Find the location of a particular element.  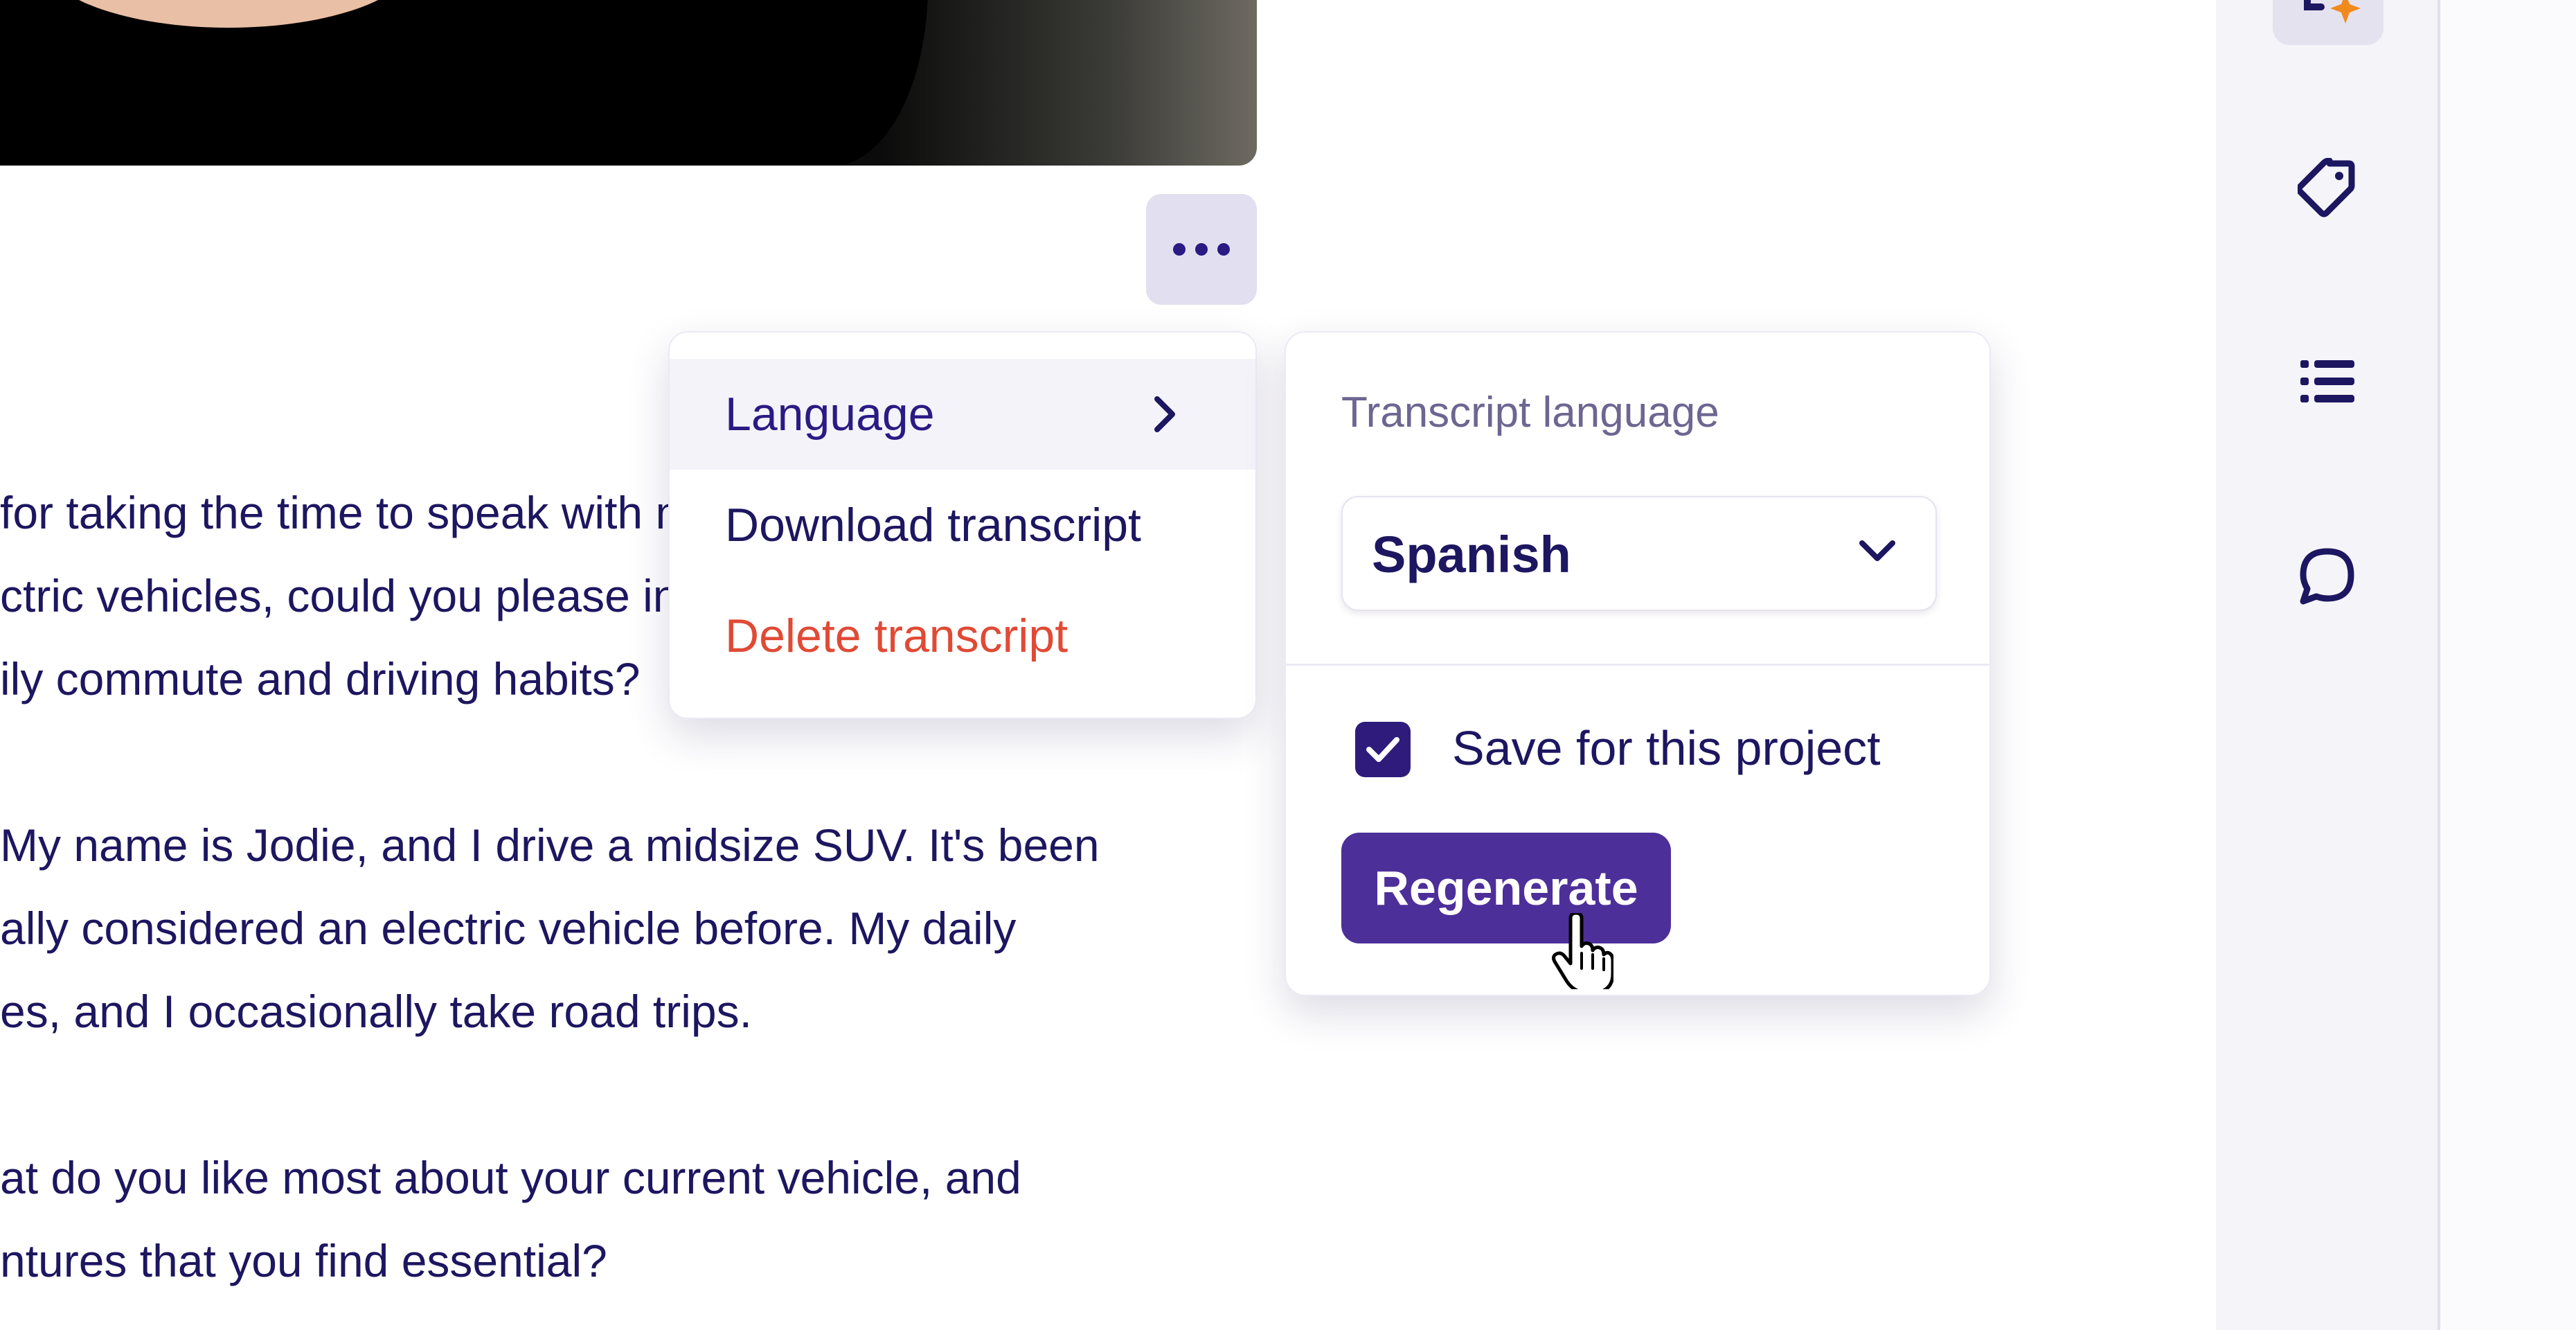

hand-cursor-icon is located at coordinates (1583, 951).